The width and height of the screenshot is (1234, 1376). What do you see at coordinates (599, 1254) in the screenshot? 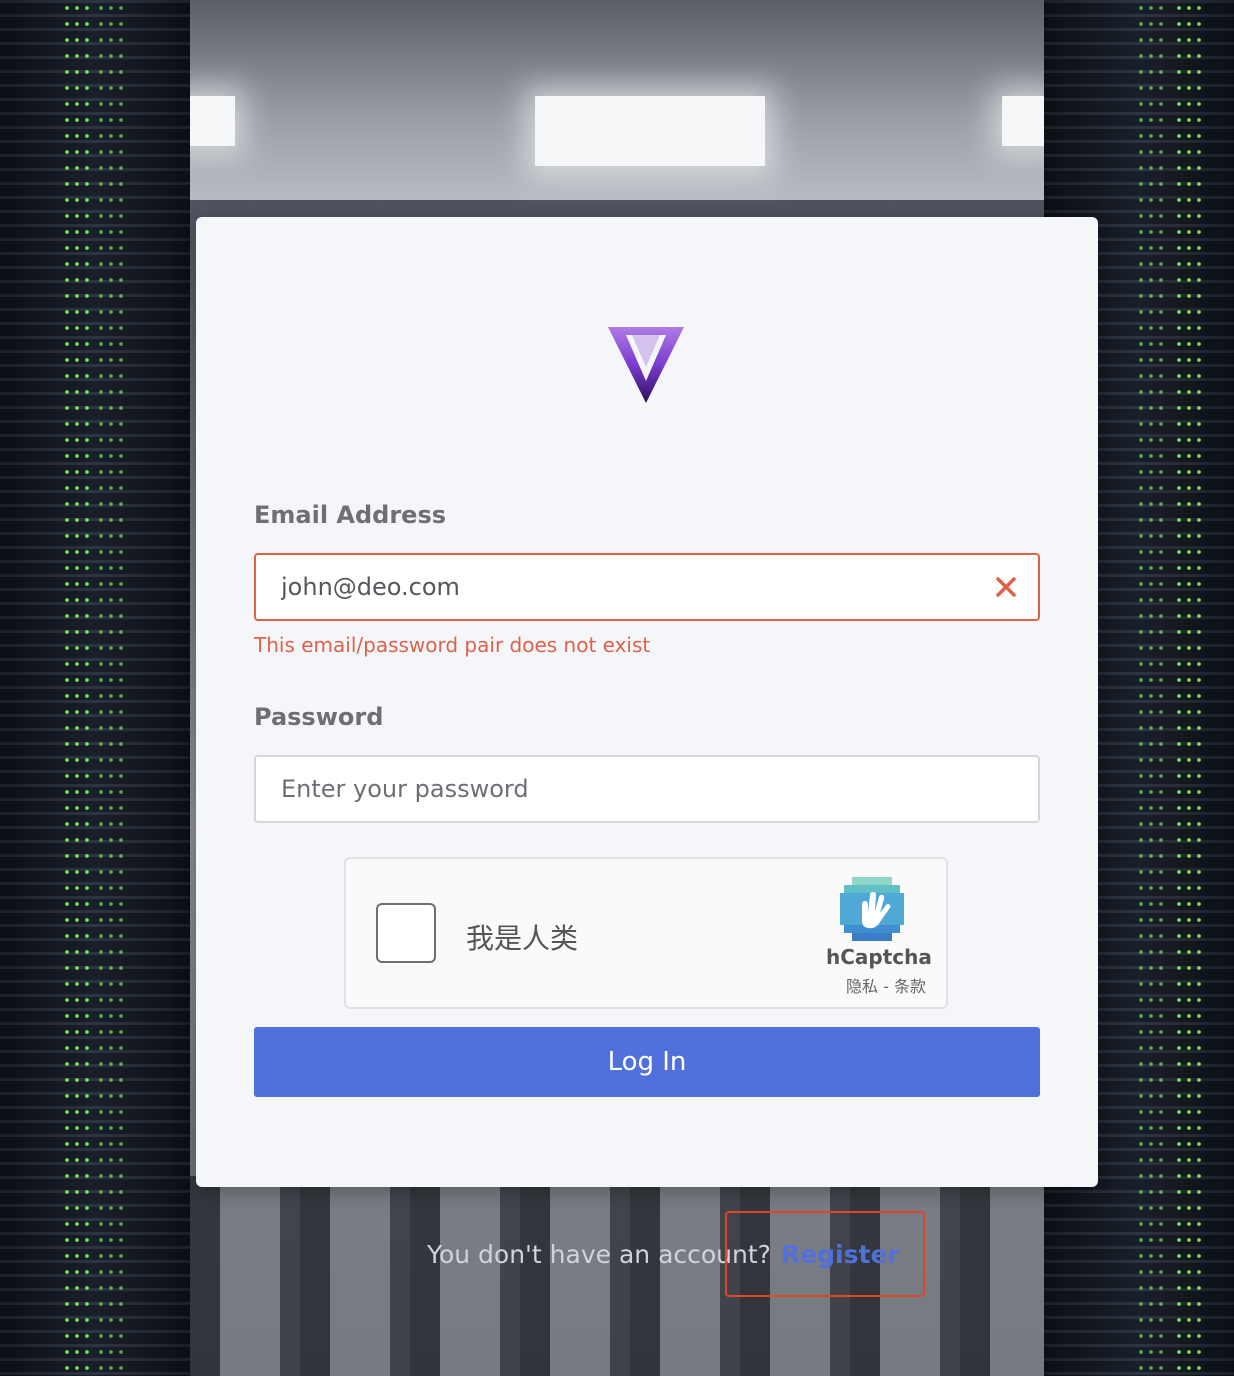
I see `register-prompt-text: You don't have an account?` at bounding box center [599, 1254].